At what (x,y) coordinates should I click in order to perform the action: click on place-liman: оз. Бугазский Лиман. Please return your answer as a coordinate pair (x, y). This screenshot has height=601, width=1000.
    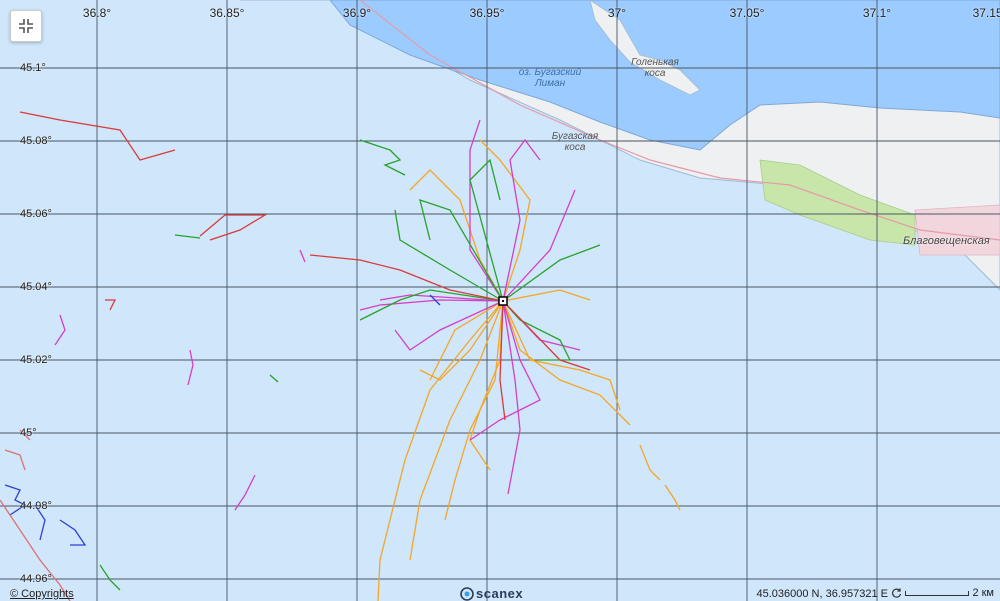
    Looking at the image, I should click on (550, 78).